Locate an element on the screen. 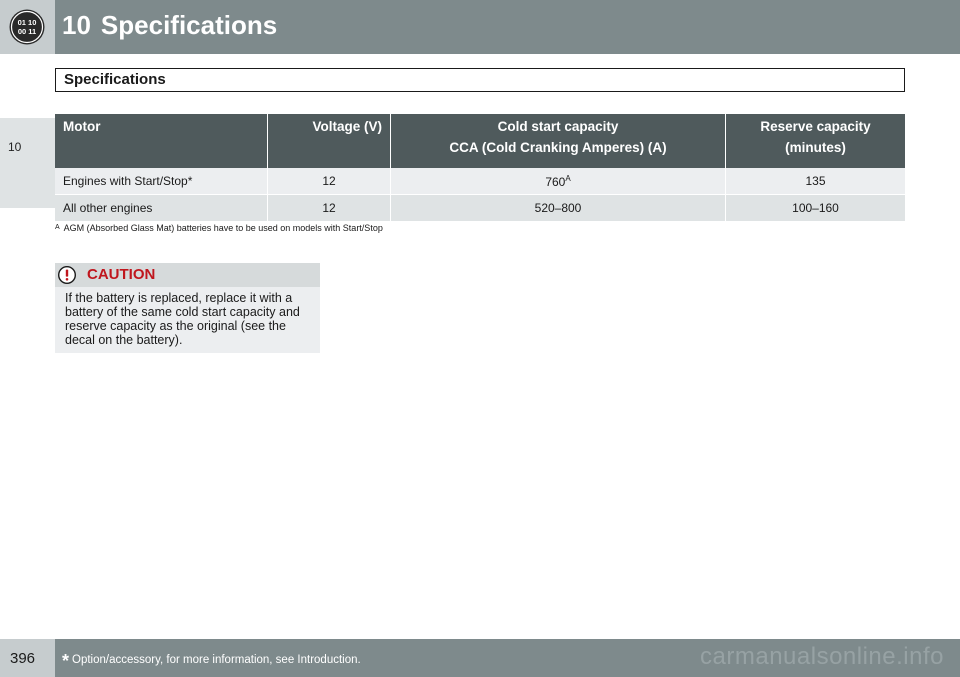  caution-header: CAUTION is located at coordinates (187, 275).